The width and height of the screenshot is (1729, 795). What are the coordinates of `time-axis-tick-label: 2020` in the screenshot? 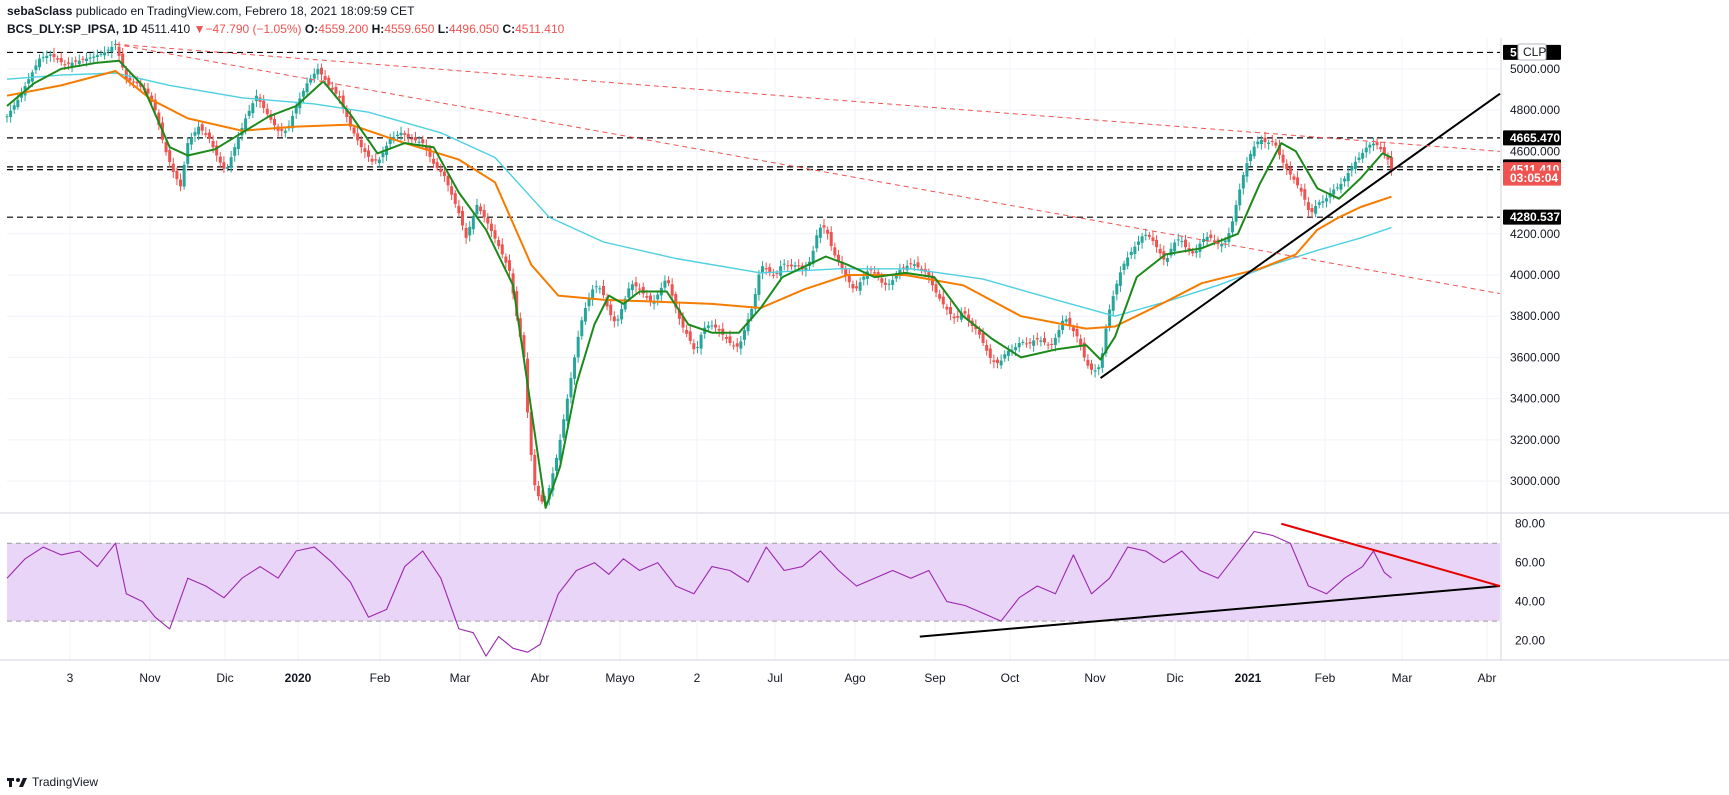 It's located at (298, 678).